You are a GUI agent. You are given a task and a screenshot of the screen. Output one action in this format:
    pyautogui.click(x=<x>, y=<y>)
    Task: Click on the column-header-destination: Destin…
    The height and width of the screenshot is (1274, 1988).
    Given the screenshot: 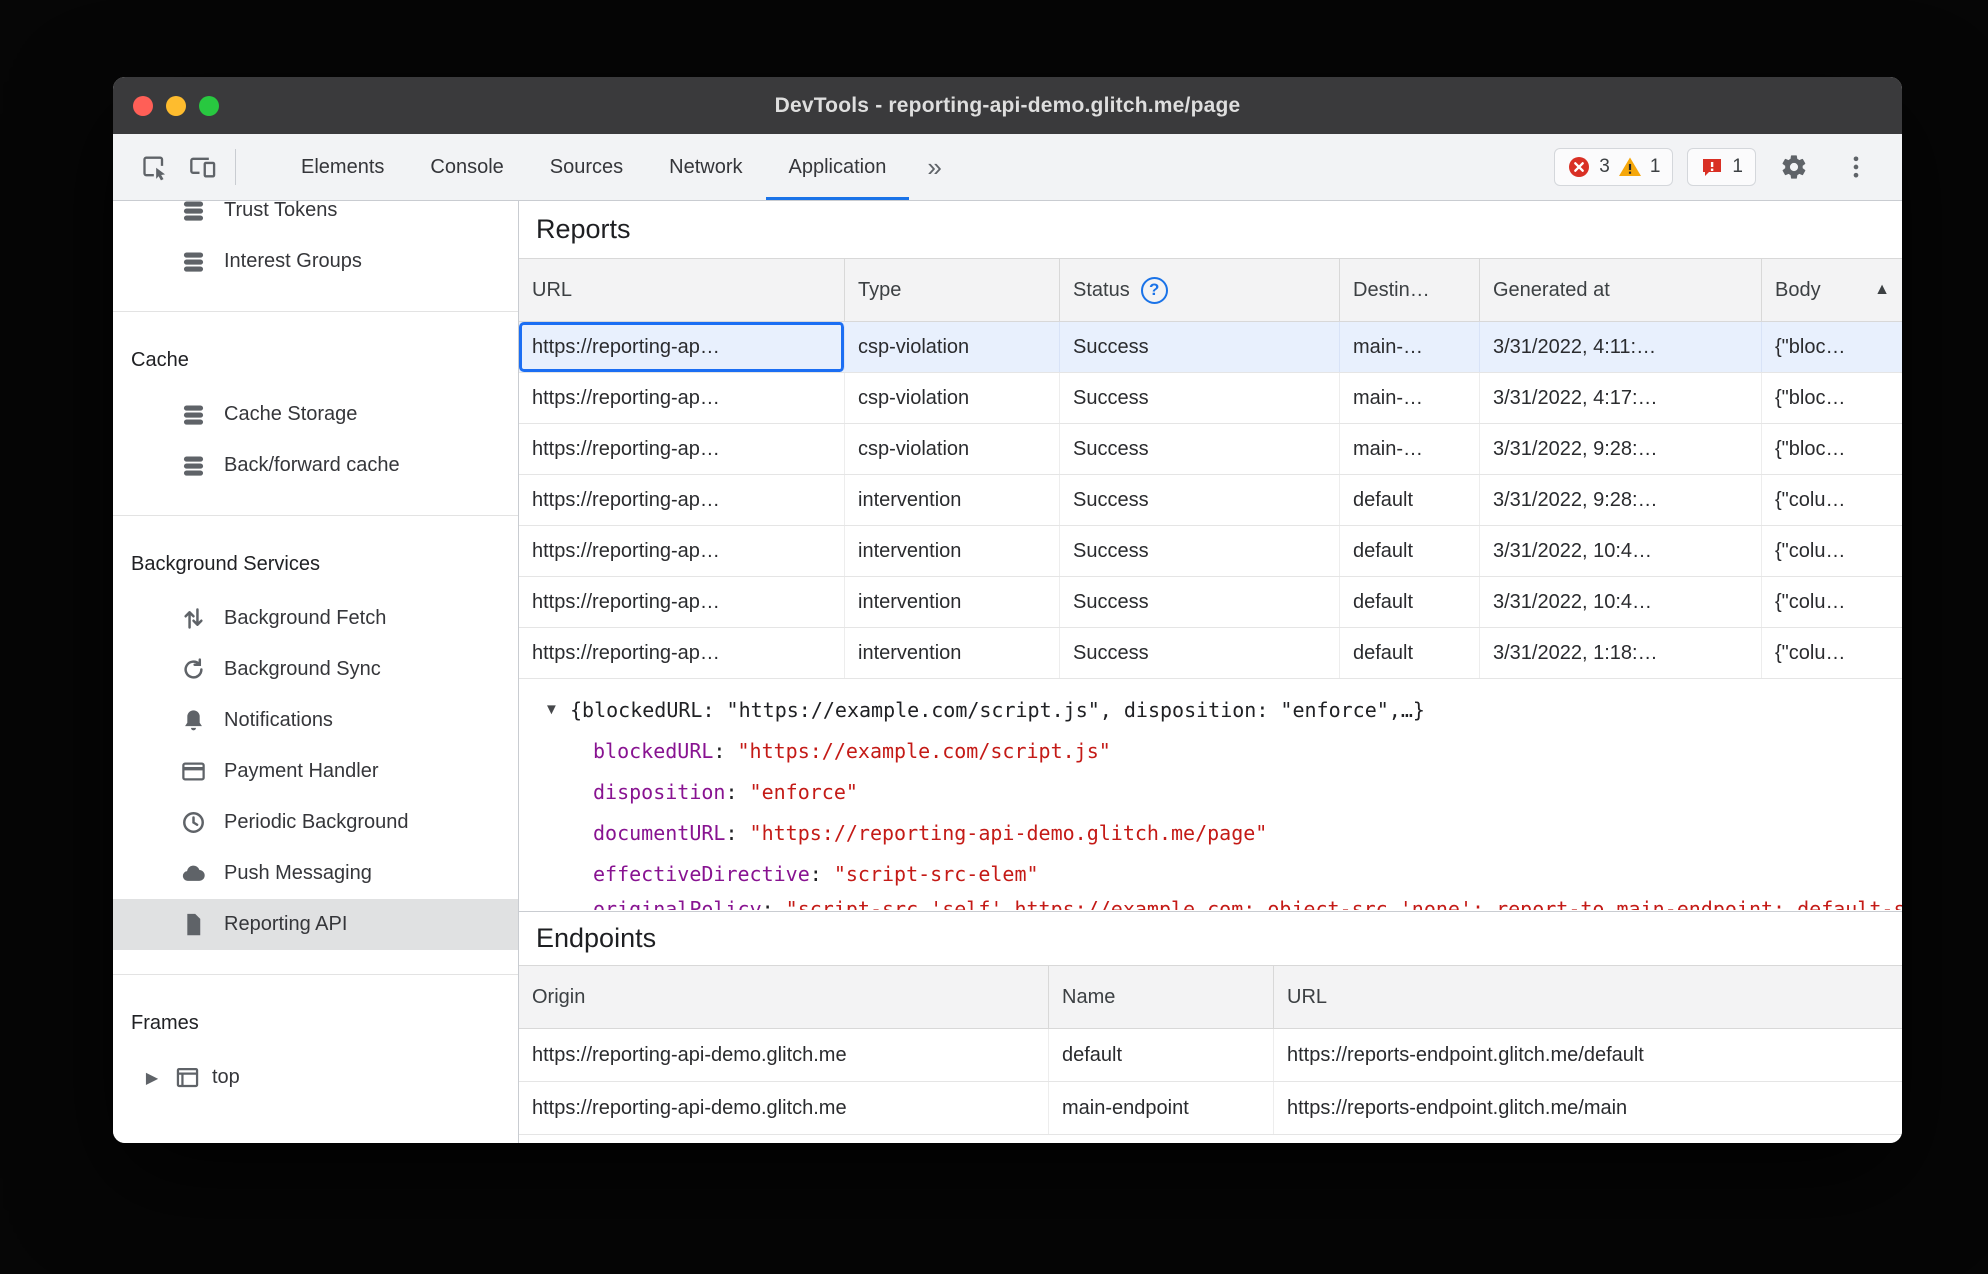 What is the action you would take?
    pyautogui.click(x=1410, y=290)
    